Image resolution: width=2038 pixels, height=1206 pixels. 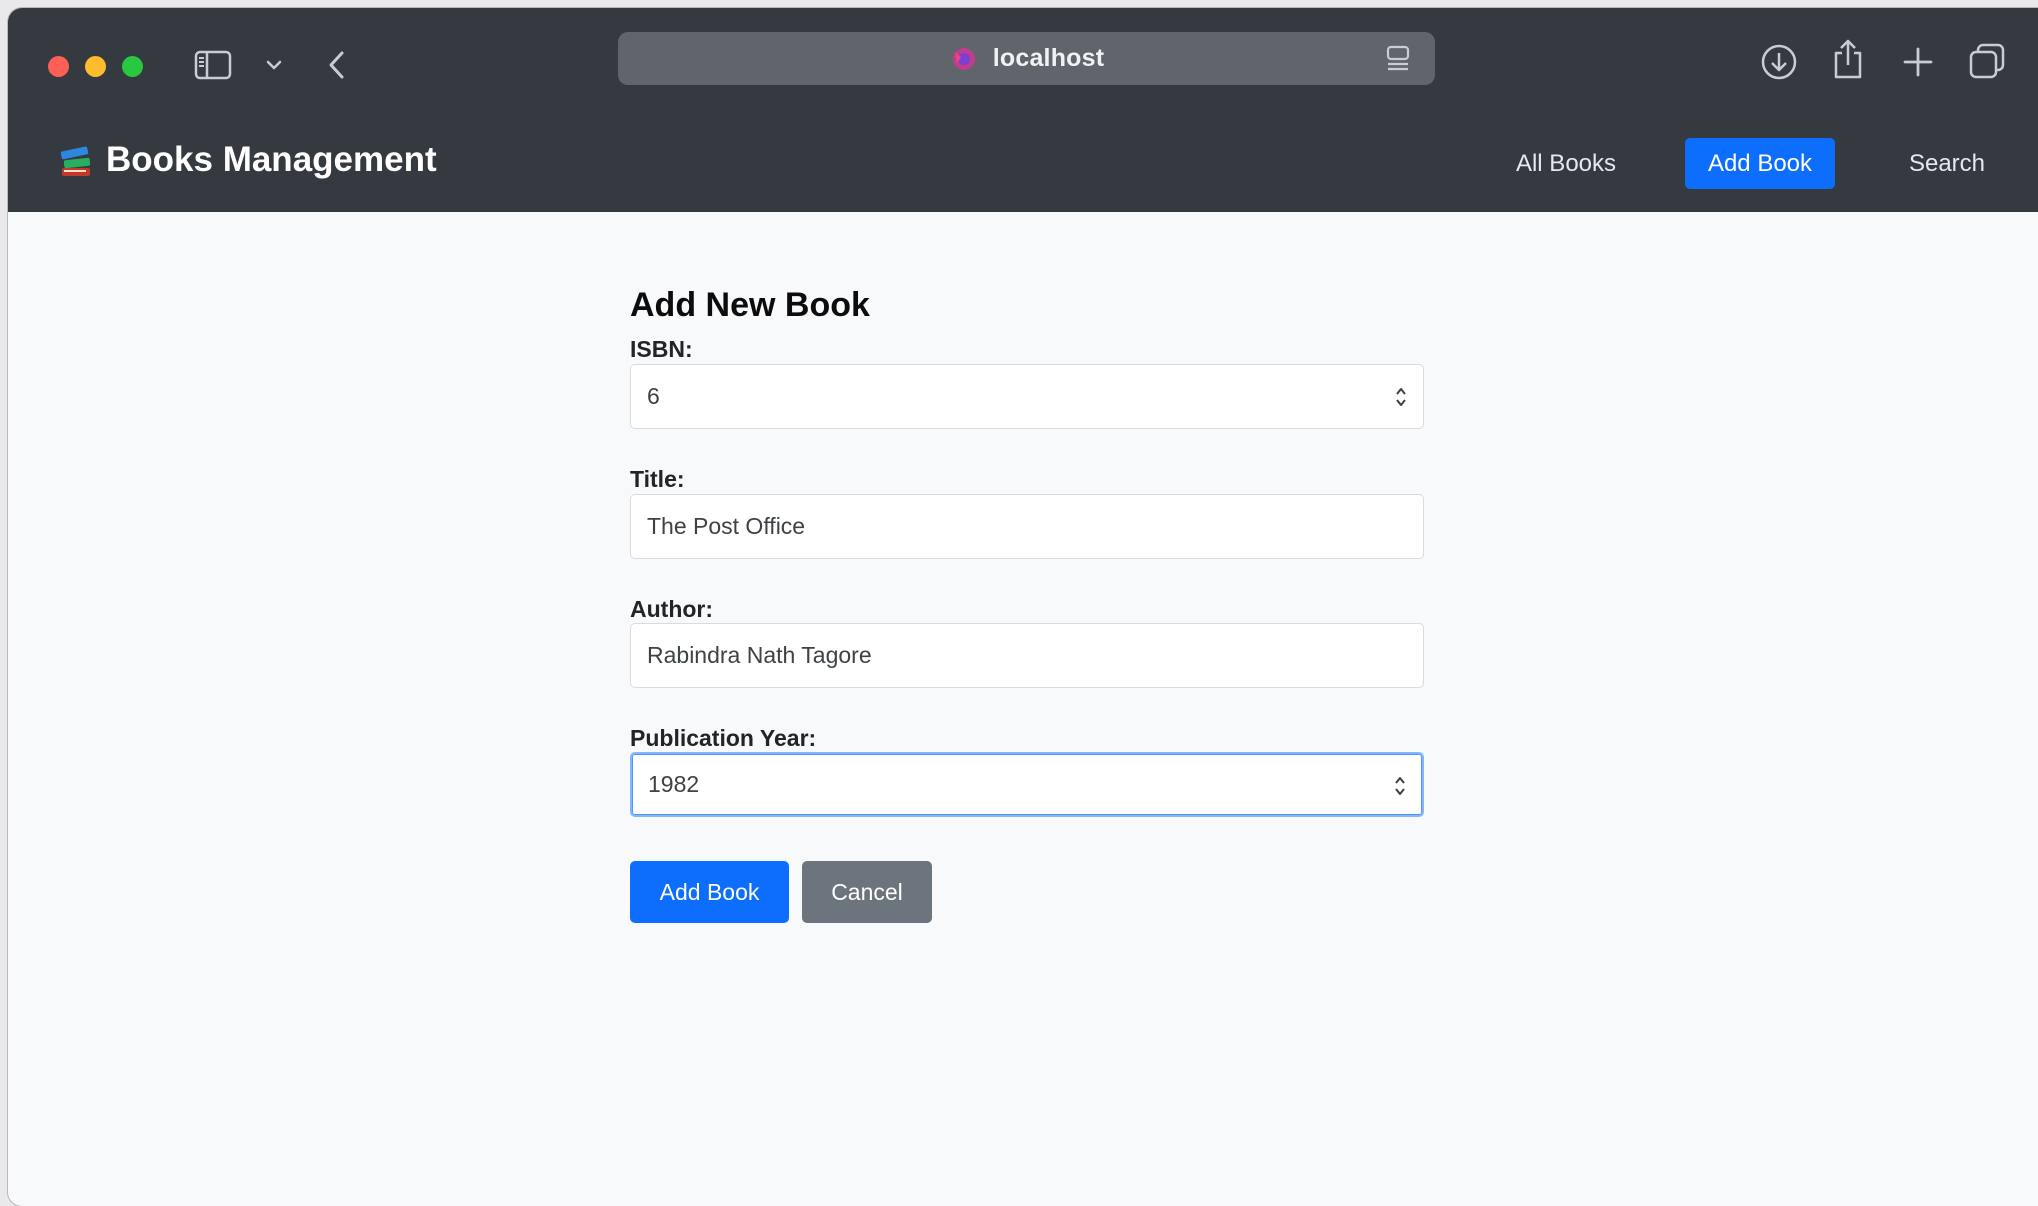 I want to click on isbn-value: 6, so click(x=653, y=396).